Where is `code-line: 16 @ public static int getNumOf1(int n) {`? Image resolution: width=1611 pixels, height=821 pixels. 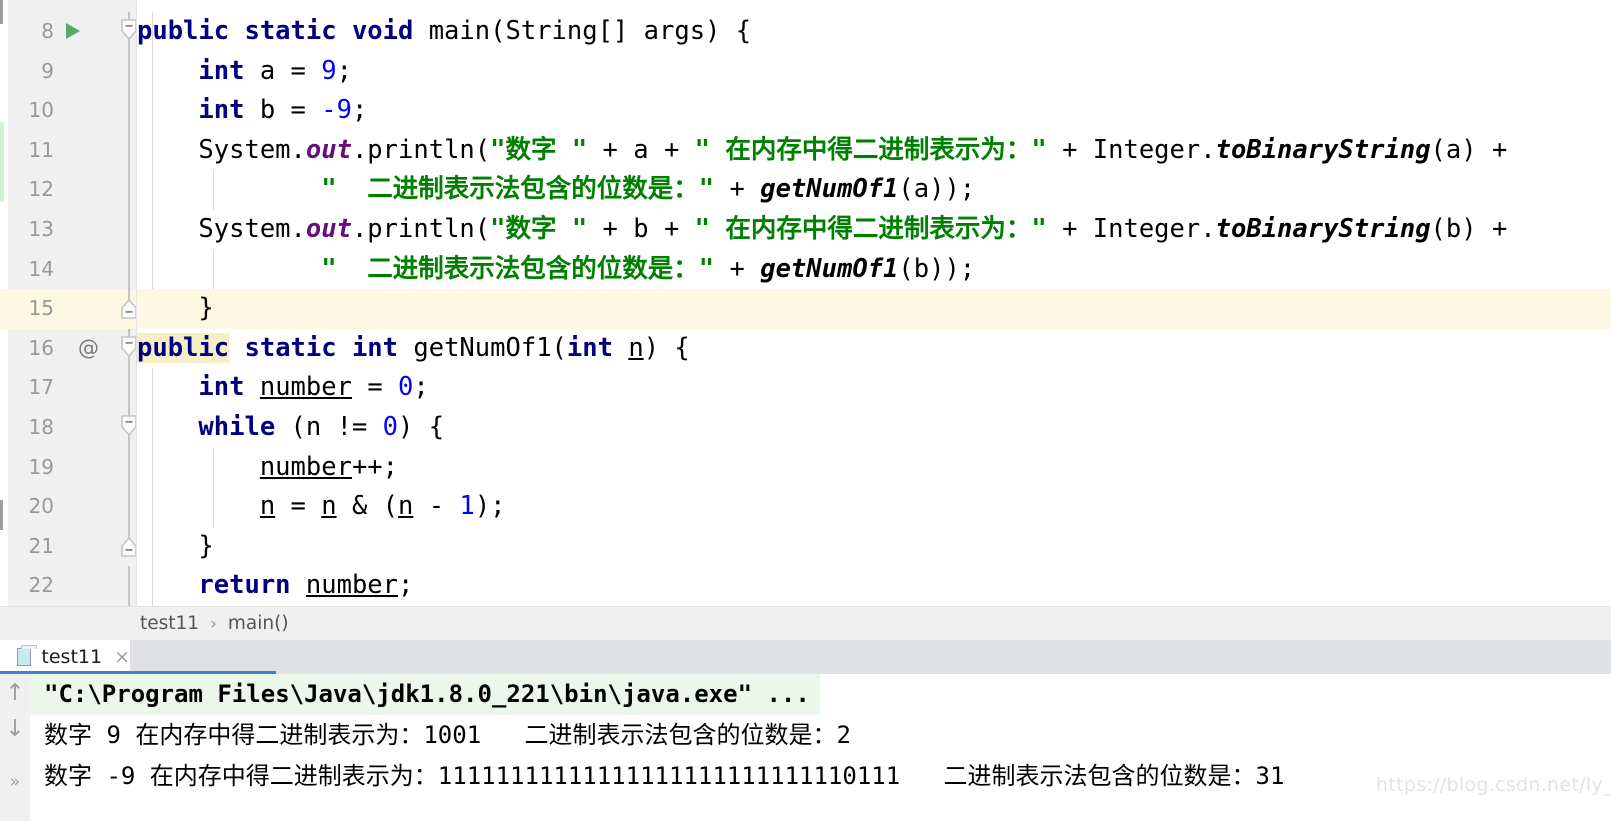 code-line: 16 @ public static int getNumOf1(int n) { is located at coordinates (805, 348).